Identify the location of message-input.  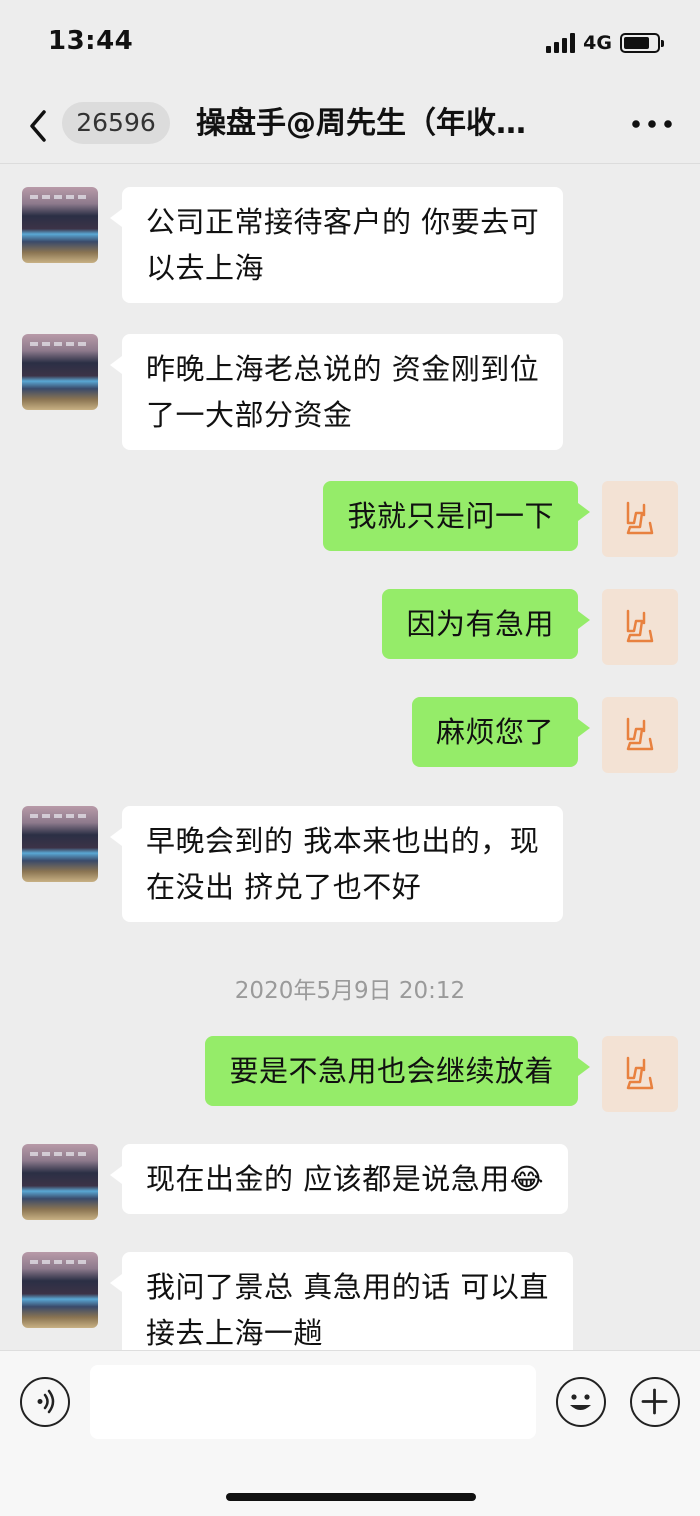
(313, 1402).